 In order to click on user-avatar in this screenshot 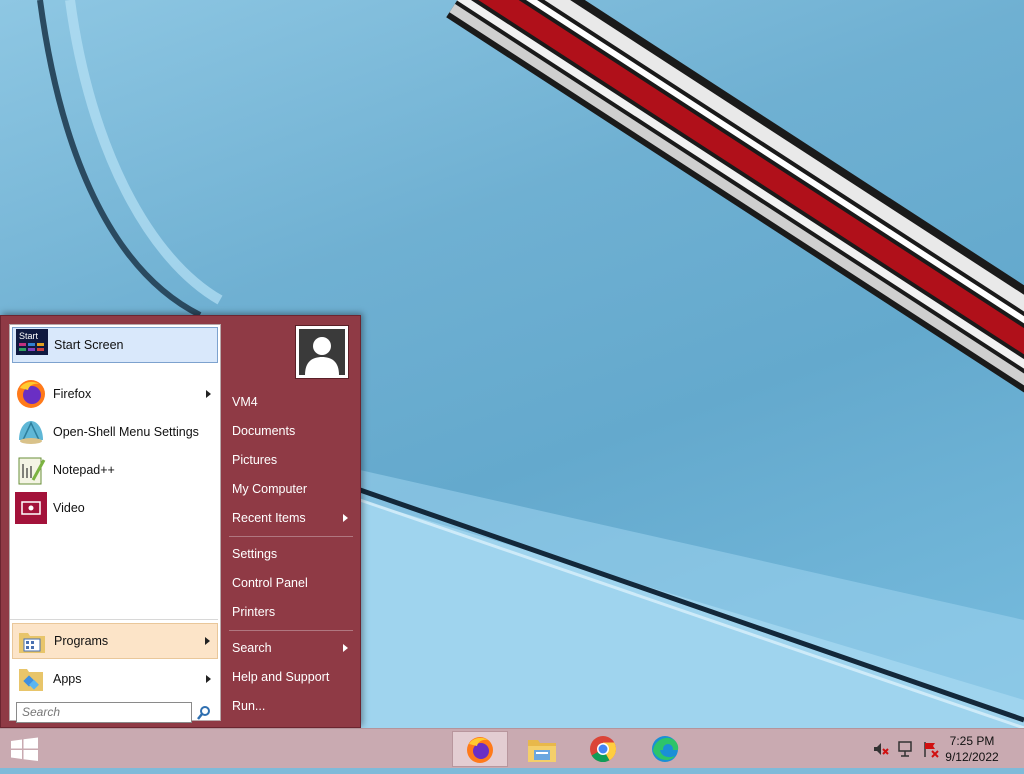, I will do `click(322, 352)`.